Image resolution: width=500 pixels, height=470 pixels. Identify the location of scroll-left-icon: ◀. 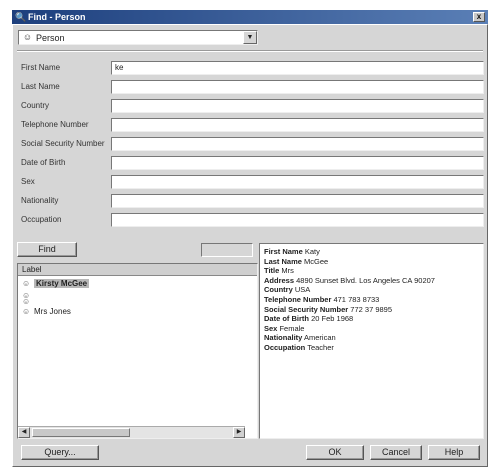
(24, 432).